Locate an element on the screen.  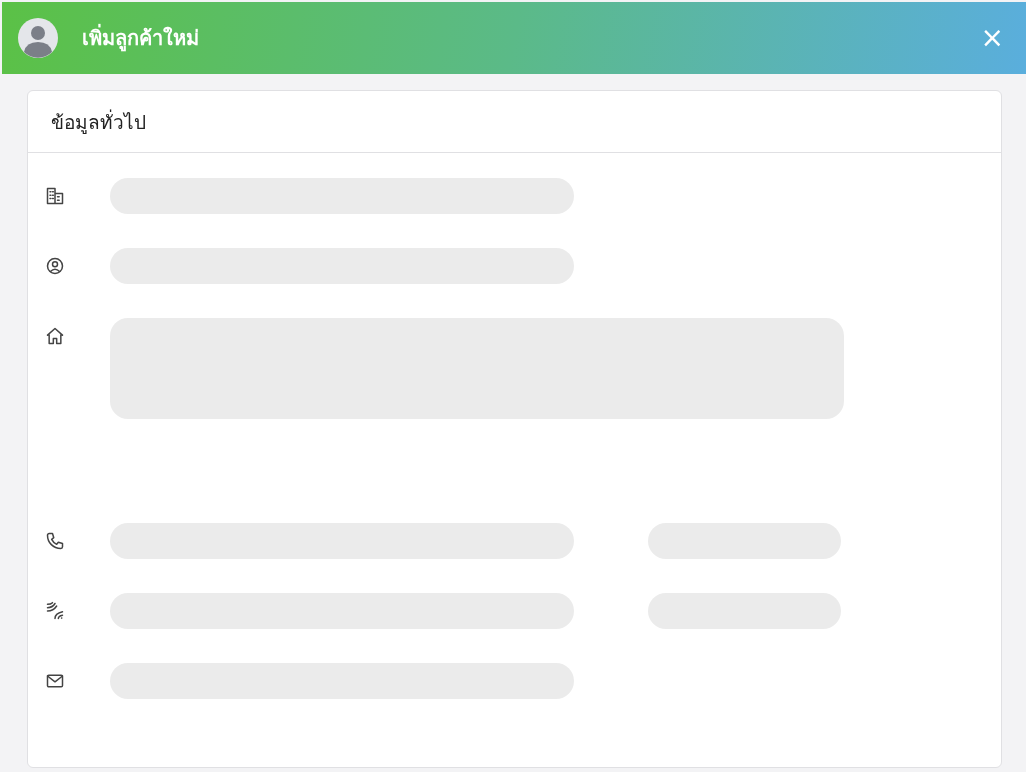
building-icon is located at coordinates (55, 196).